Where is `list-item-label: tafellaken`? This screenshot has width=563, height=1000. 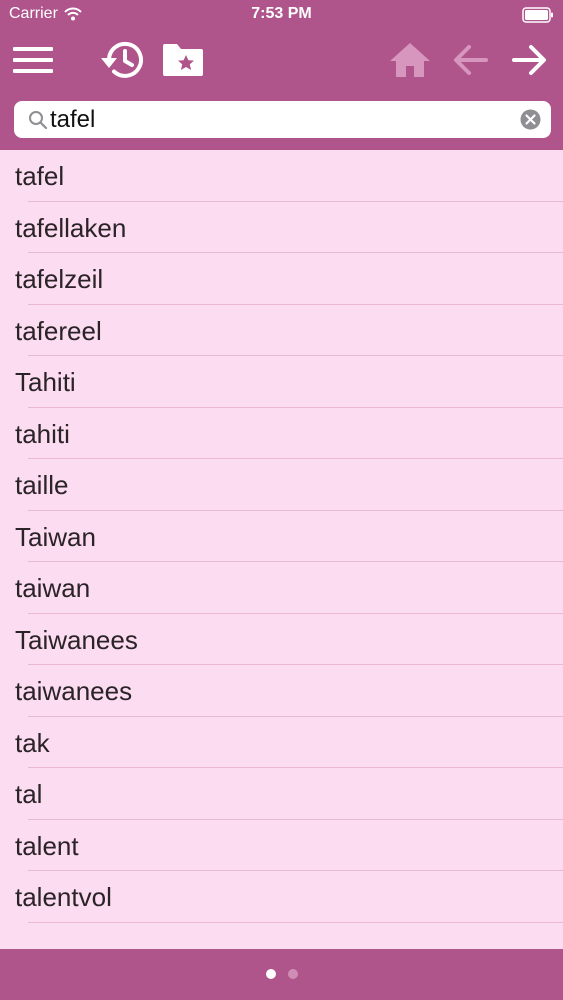 list-item-label: tafellaken is located at coordinates (71, 227).